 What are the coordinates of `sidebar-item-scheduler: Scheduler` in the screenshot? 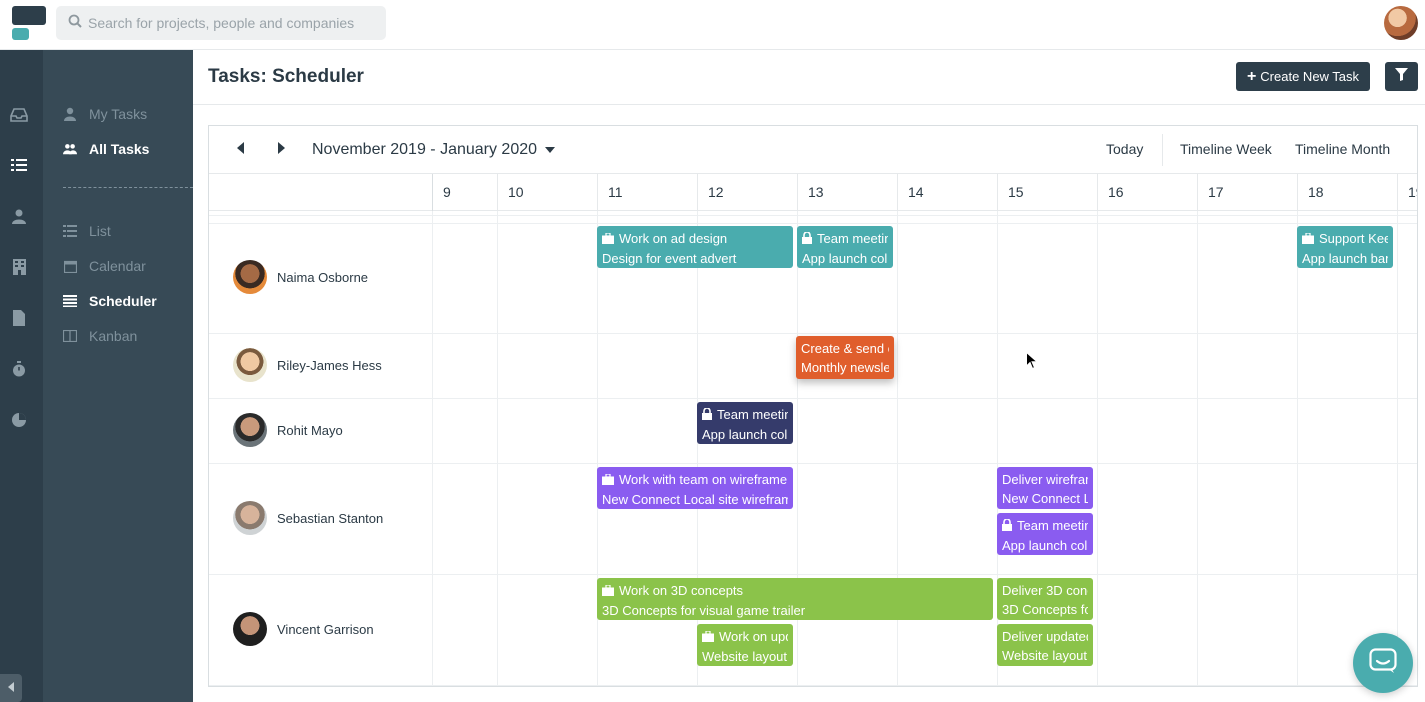 It's located at (110, 301).